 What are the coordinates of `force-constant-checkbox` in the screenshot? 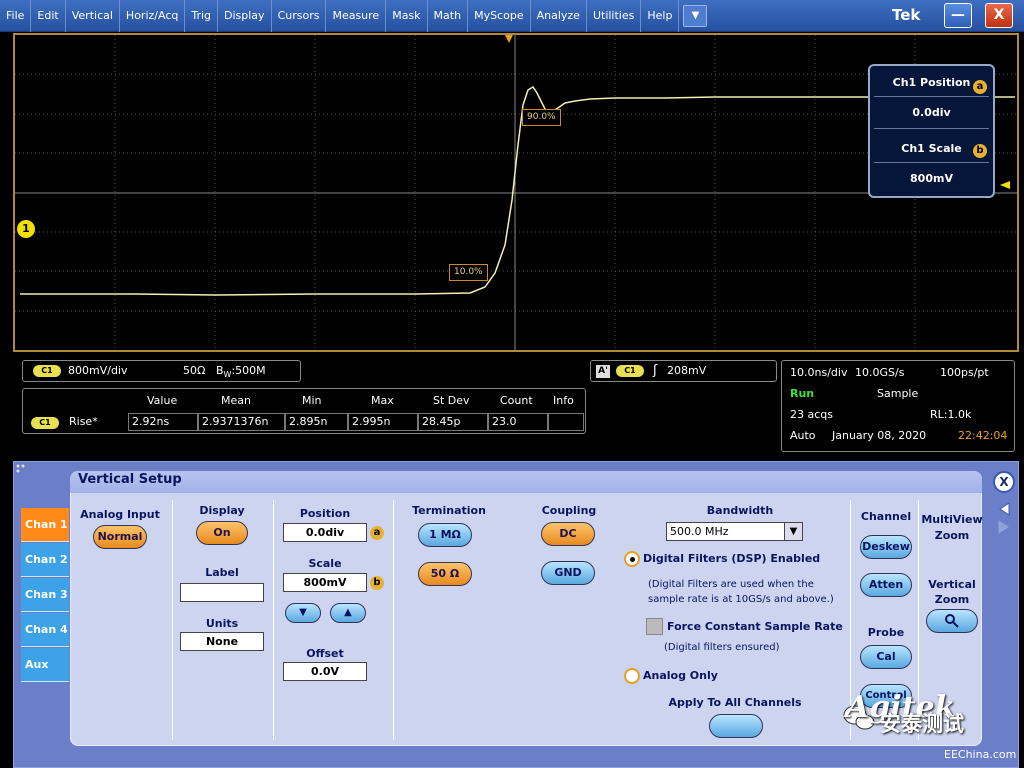 It's located at (654, 626).